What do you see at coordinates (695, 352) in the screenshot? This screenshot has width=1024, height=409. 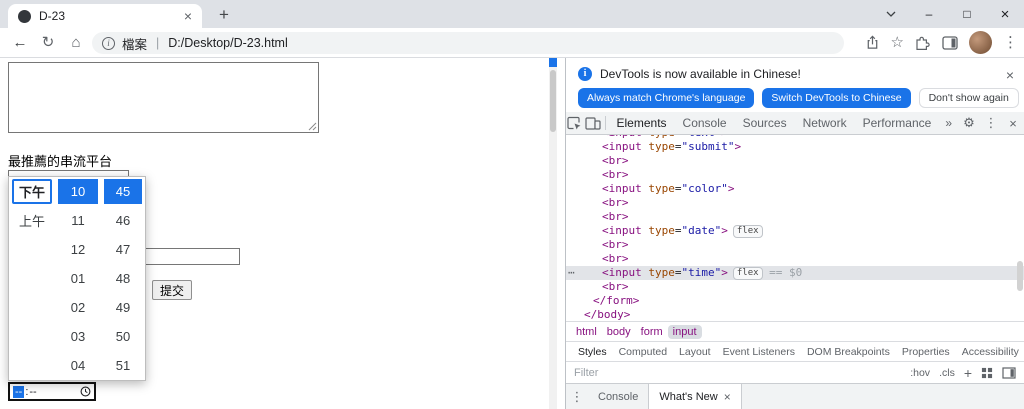 I see `sidebar-tab-layout: Layout` at bounding box center [695, 352].